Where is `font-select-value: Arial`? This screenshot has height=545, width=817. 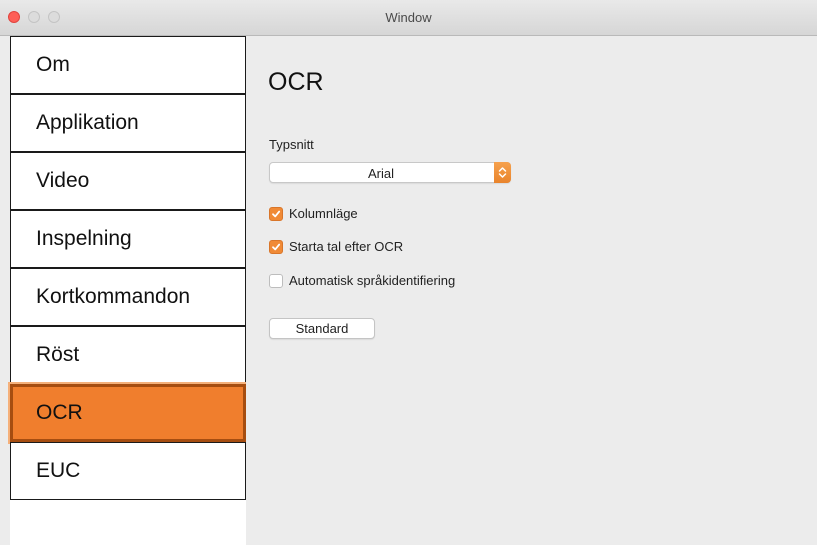
font-select-value: Arial is located at coordinates (380, 173).